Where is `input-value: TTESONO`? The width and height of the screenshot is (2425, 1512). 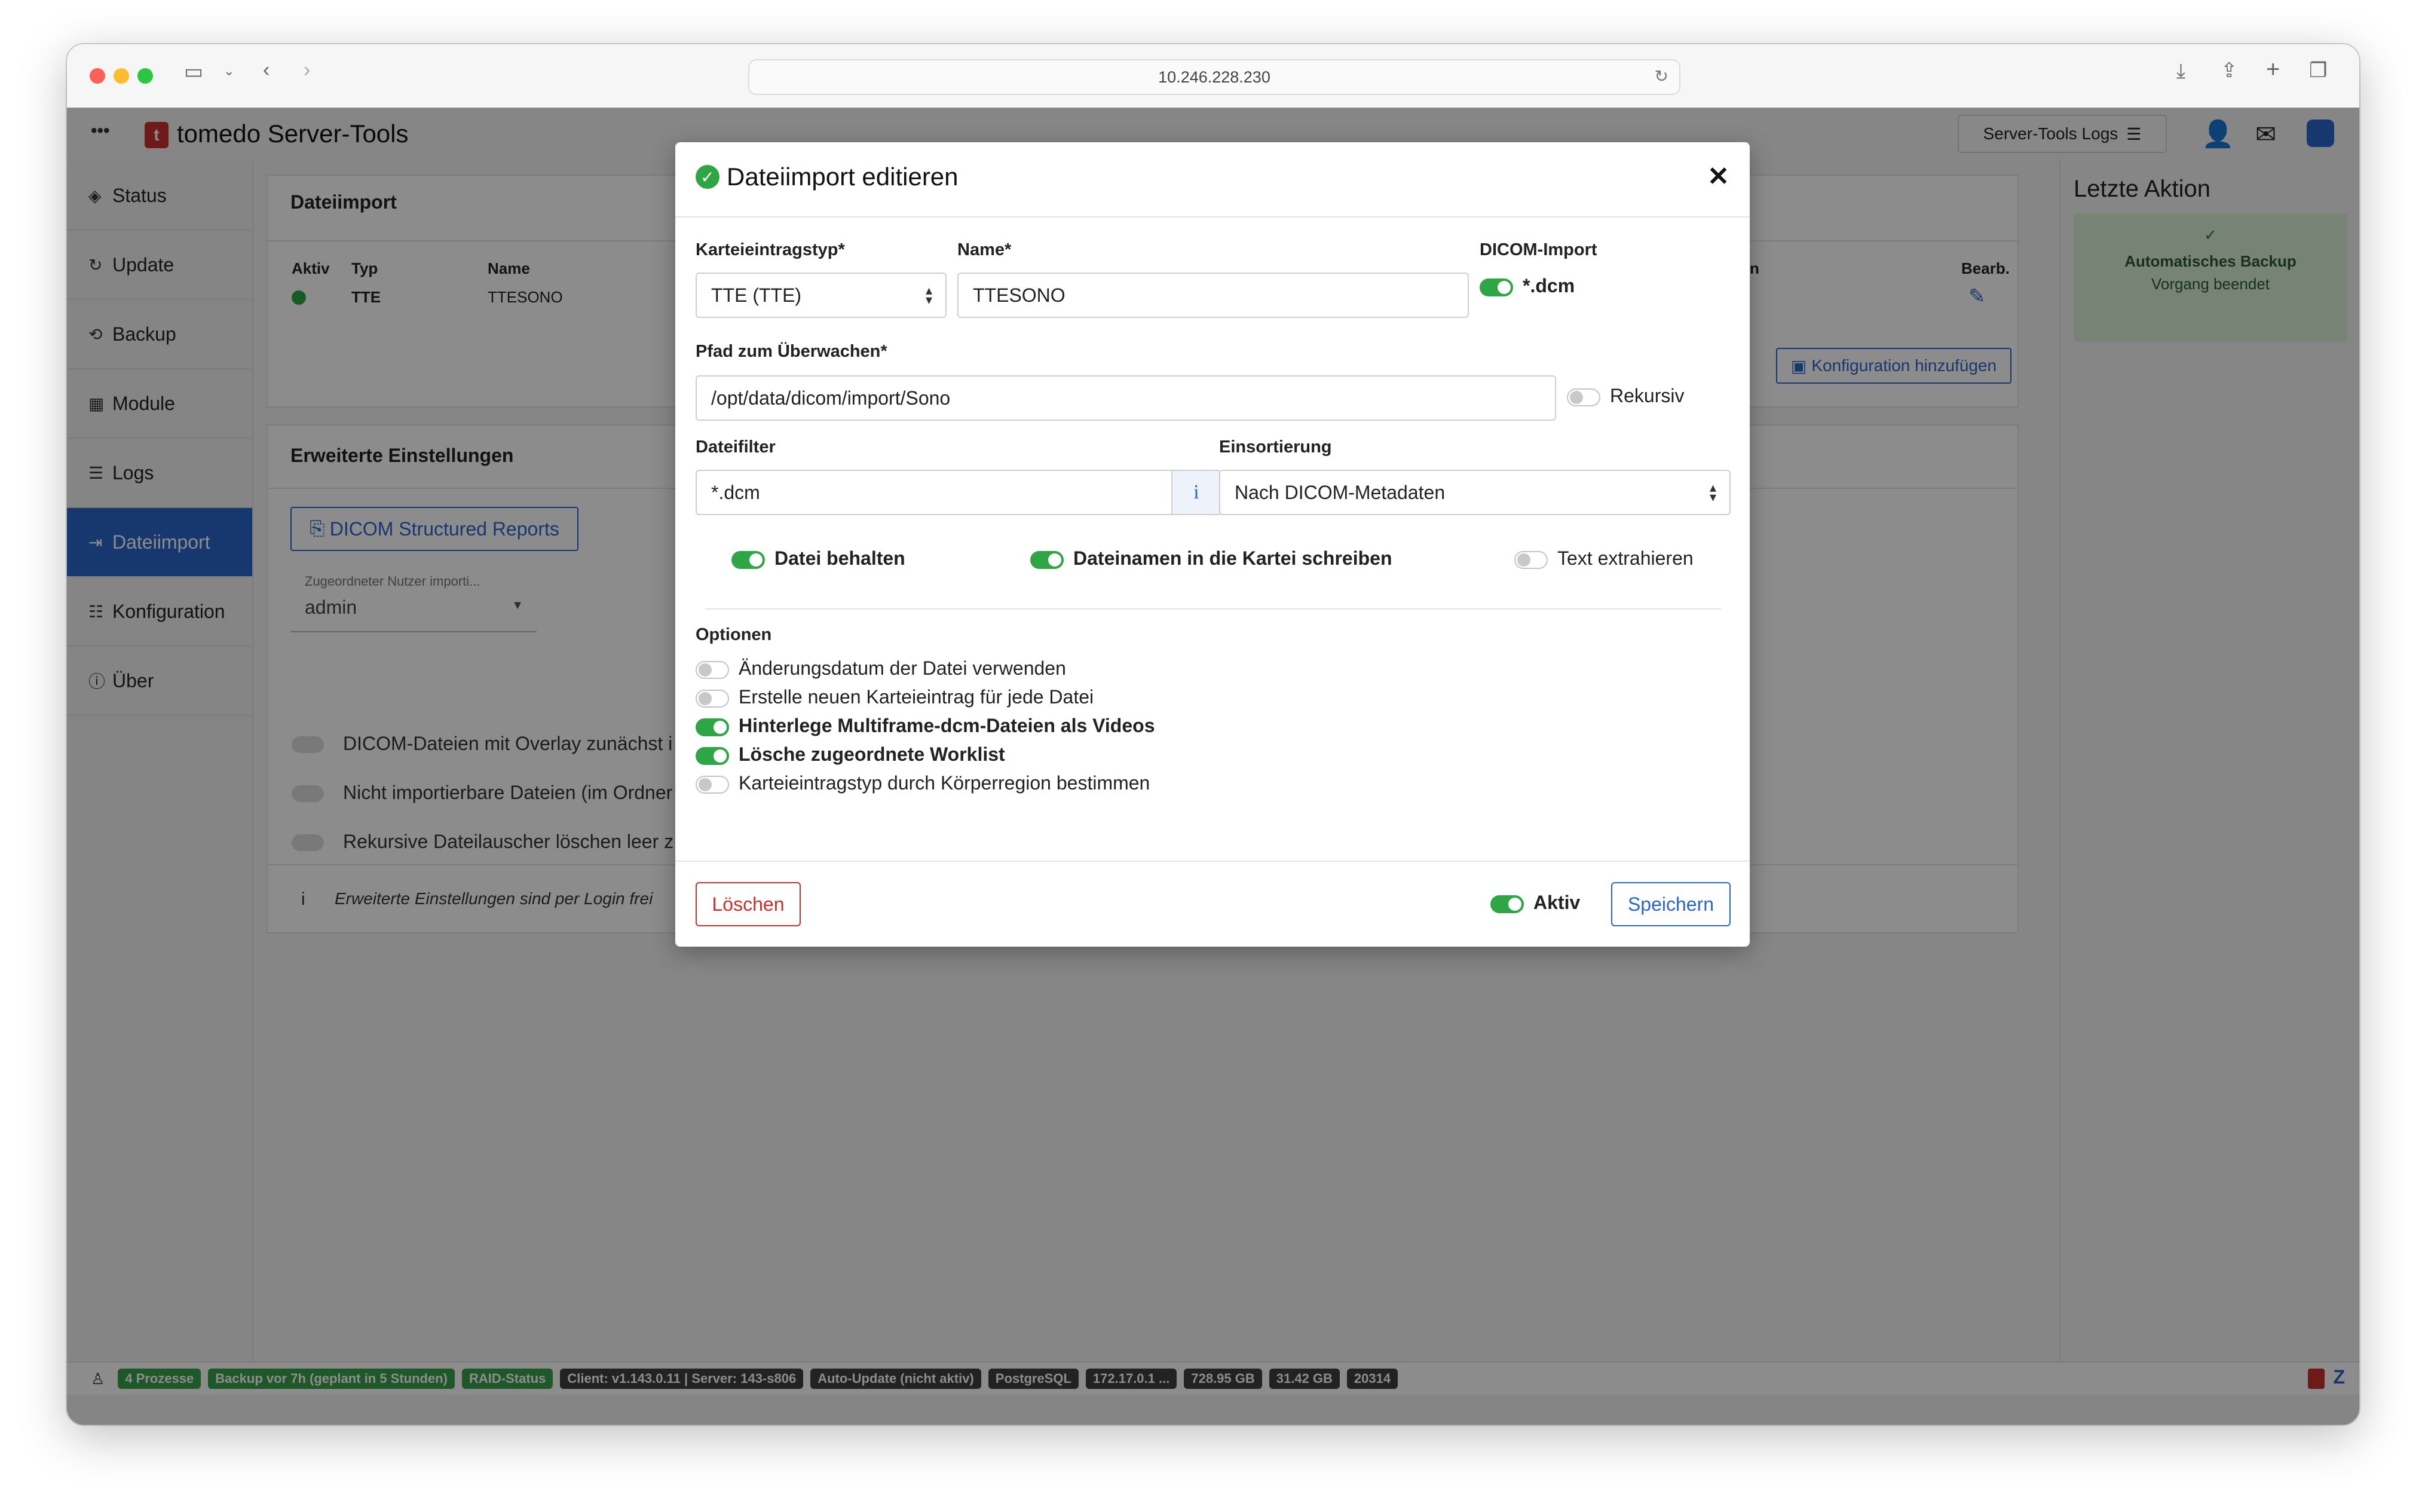
input-value: TTESONO is located at coordinates (1019, 295).